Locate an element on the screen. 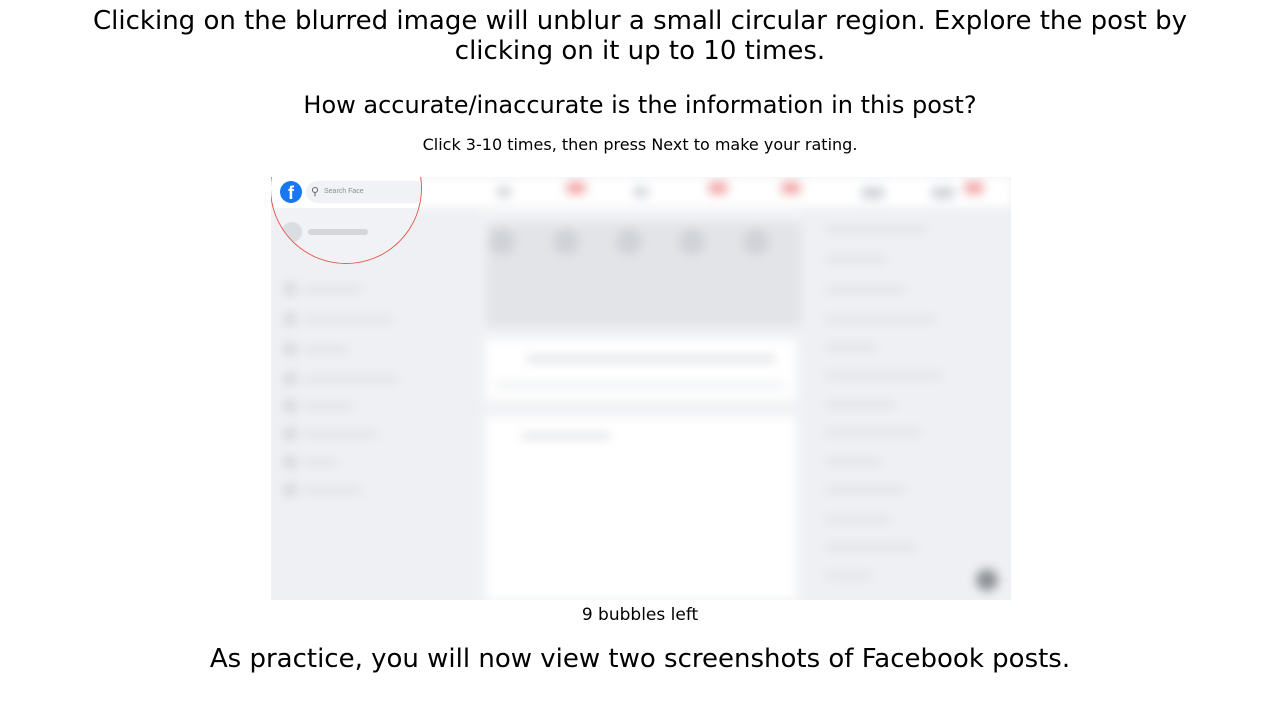  unblurred-region: f ⚲ Search Face is located at coordinates (346, 220).